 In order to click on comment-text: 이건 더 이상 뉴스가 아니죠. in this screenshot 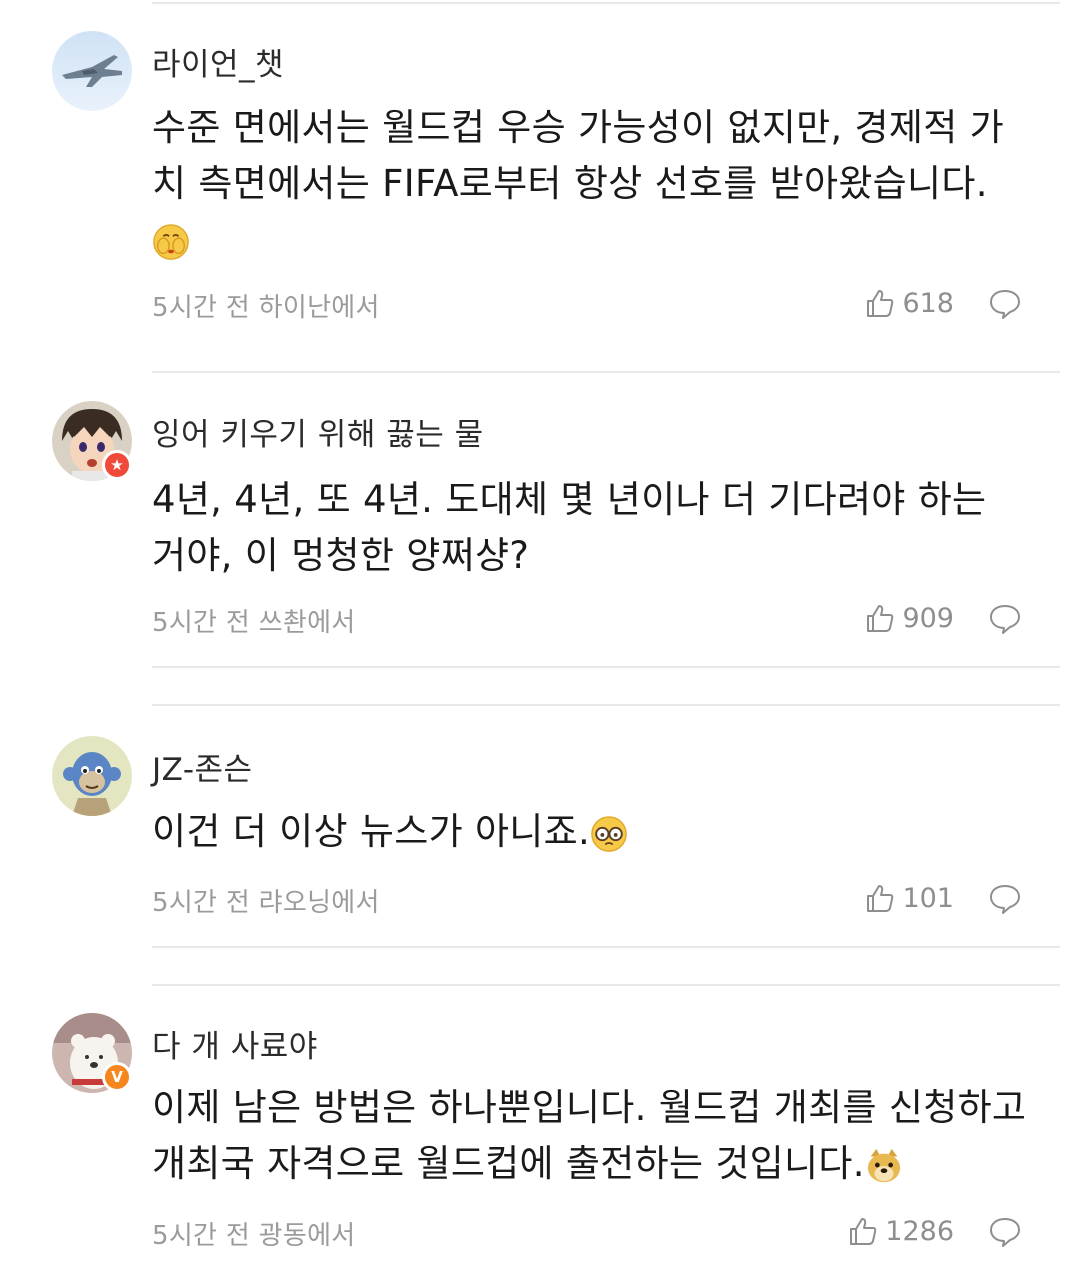, I will do `click(592, 832)`.